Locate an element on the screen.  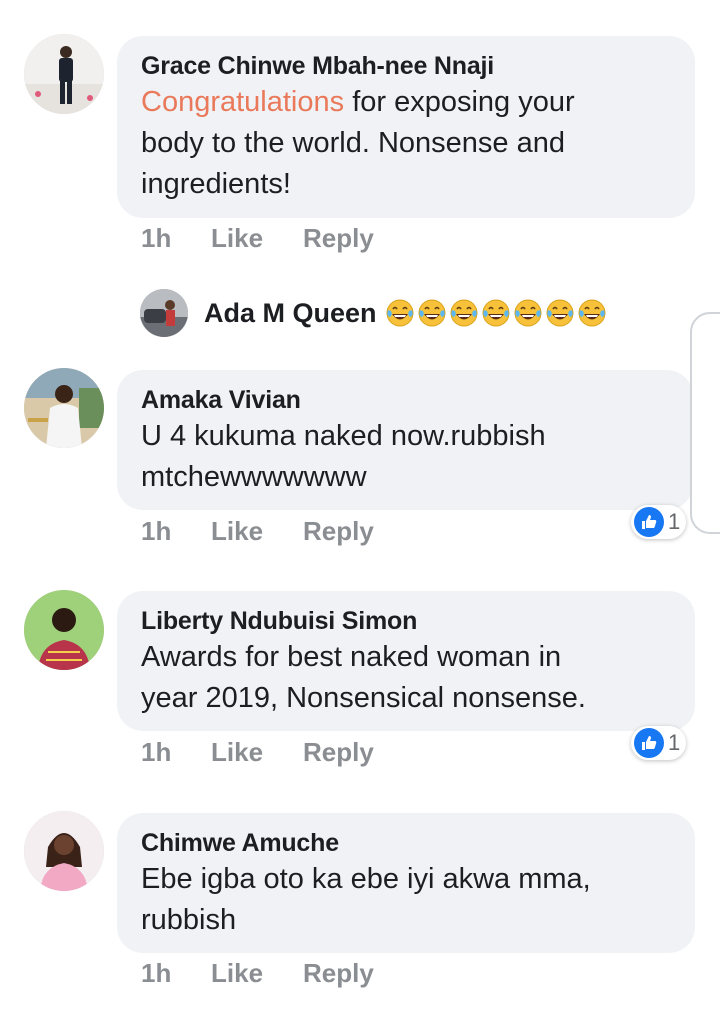
emoji-row is located at coordinates (497, 313).